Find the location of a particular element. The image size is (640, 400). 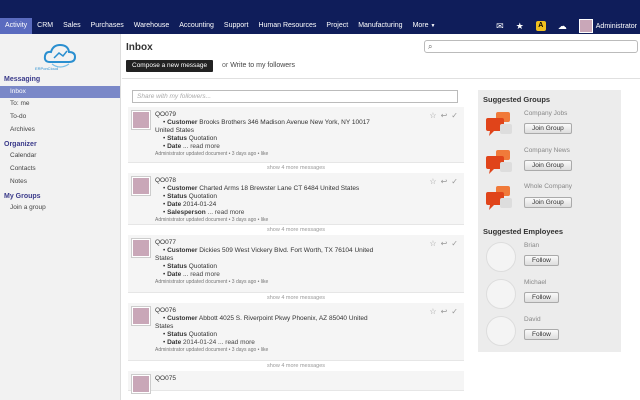

message-body: QO075 is located at coordinates (286, 379).